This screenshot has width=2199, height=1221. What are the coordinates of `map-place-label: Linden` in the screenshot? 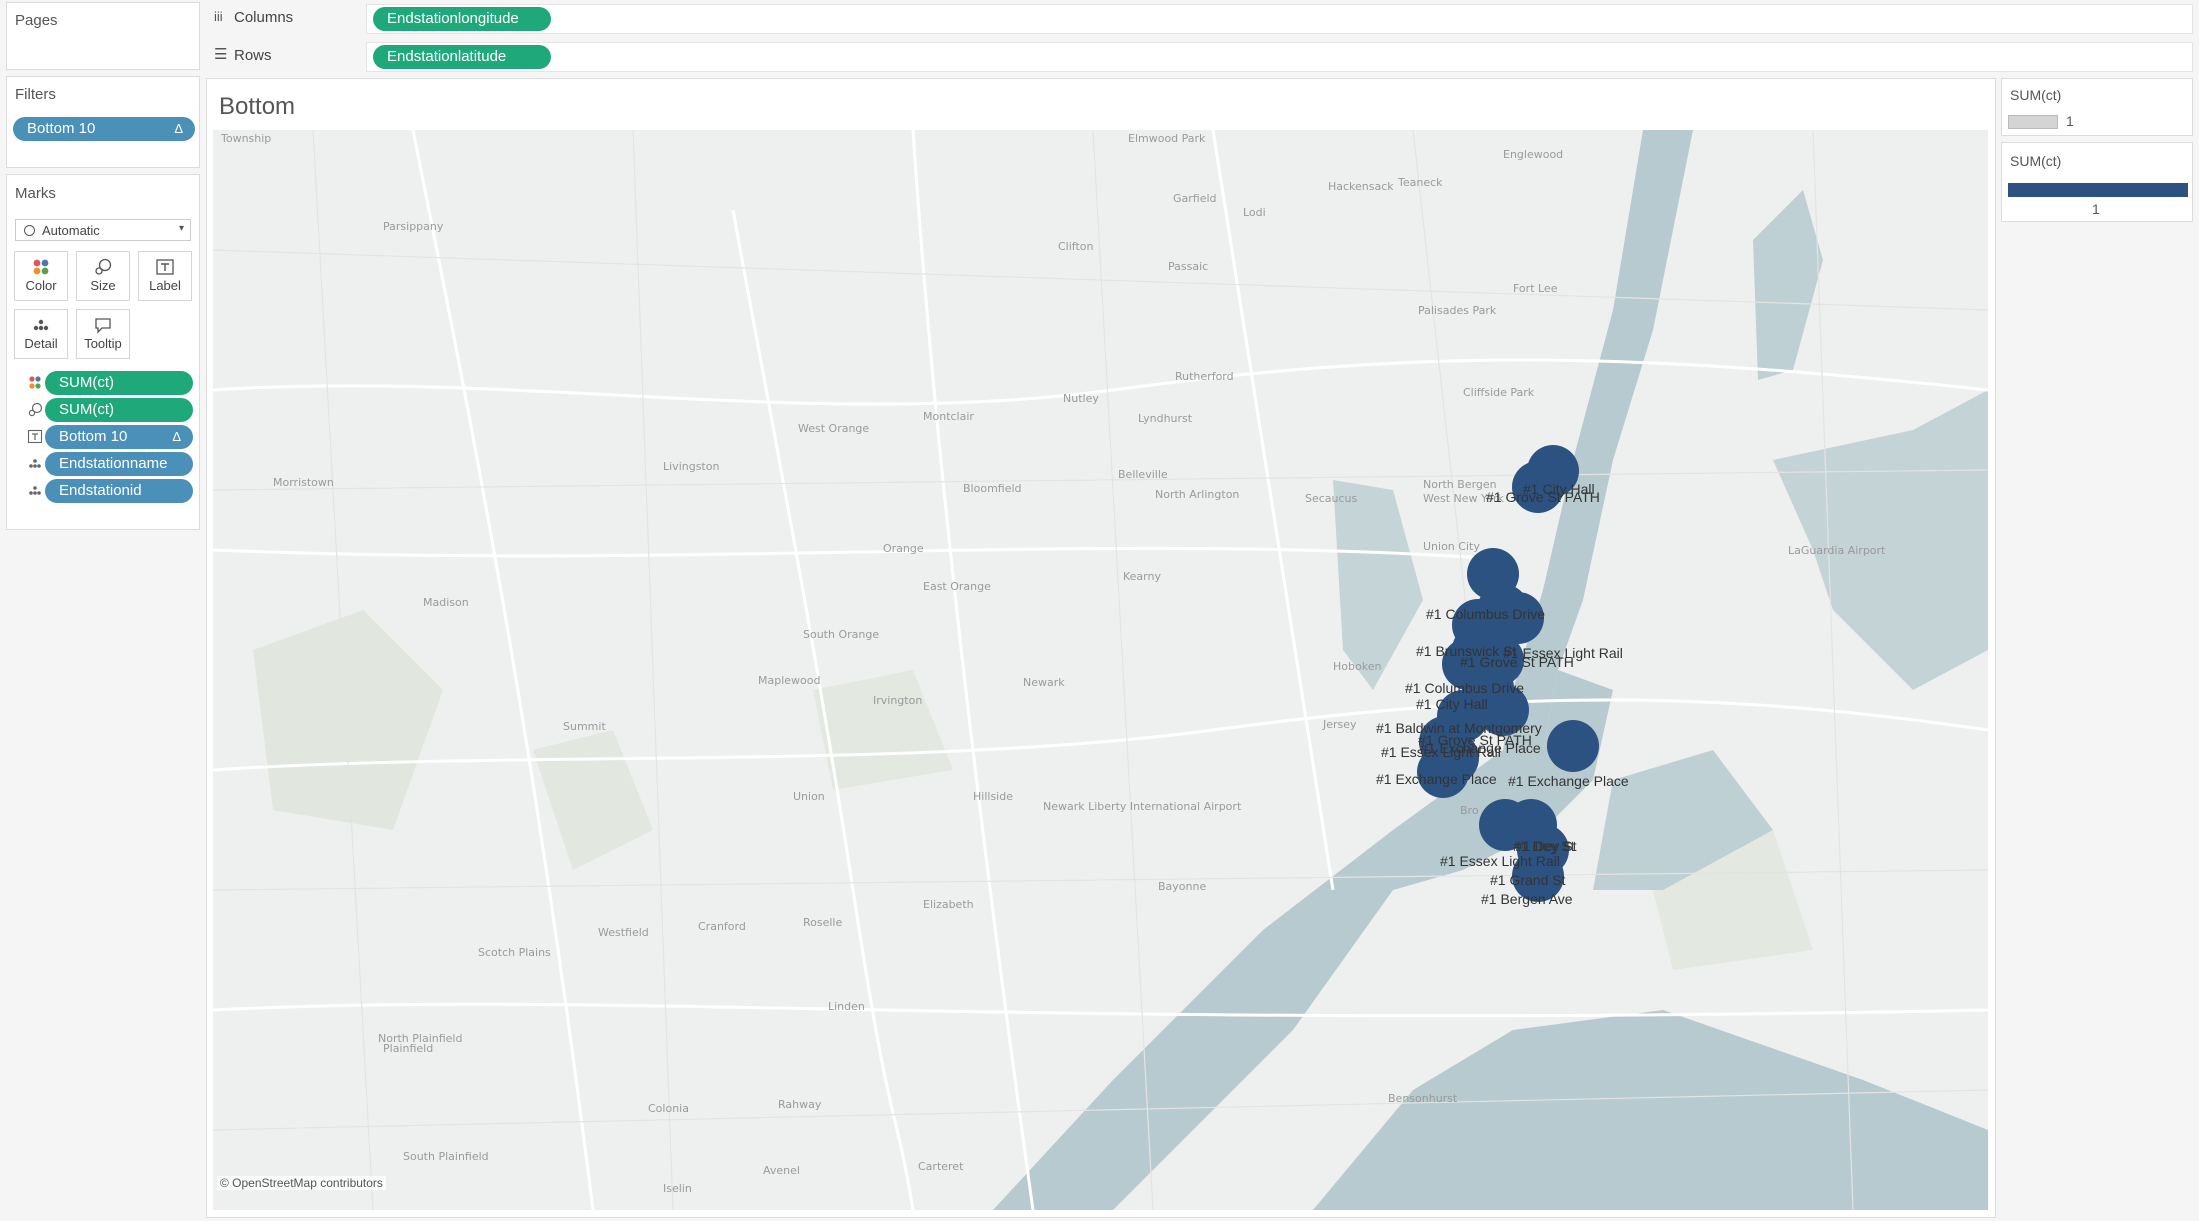 It's located at (846, 1006).